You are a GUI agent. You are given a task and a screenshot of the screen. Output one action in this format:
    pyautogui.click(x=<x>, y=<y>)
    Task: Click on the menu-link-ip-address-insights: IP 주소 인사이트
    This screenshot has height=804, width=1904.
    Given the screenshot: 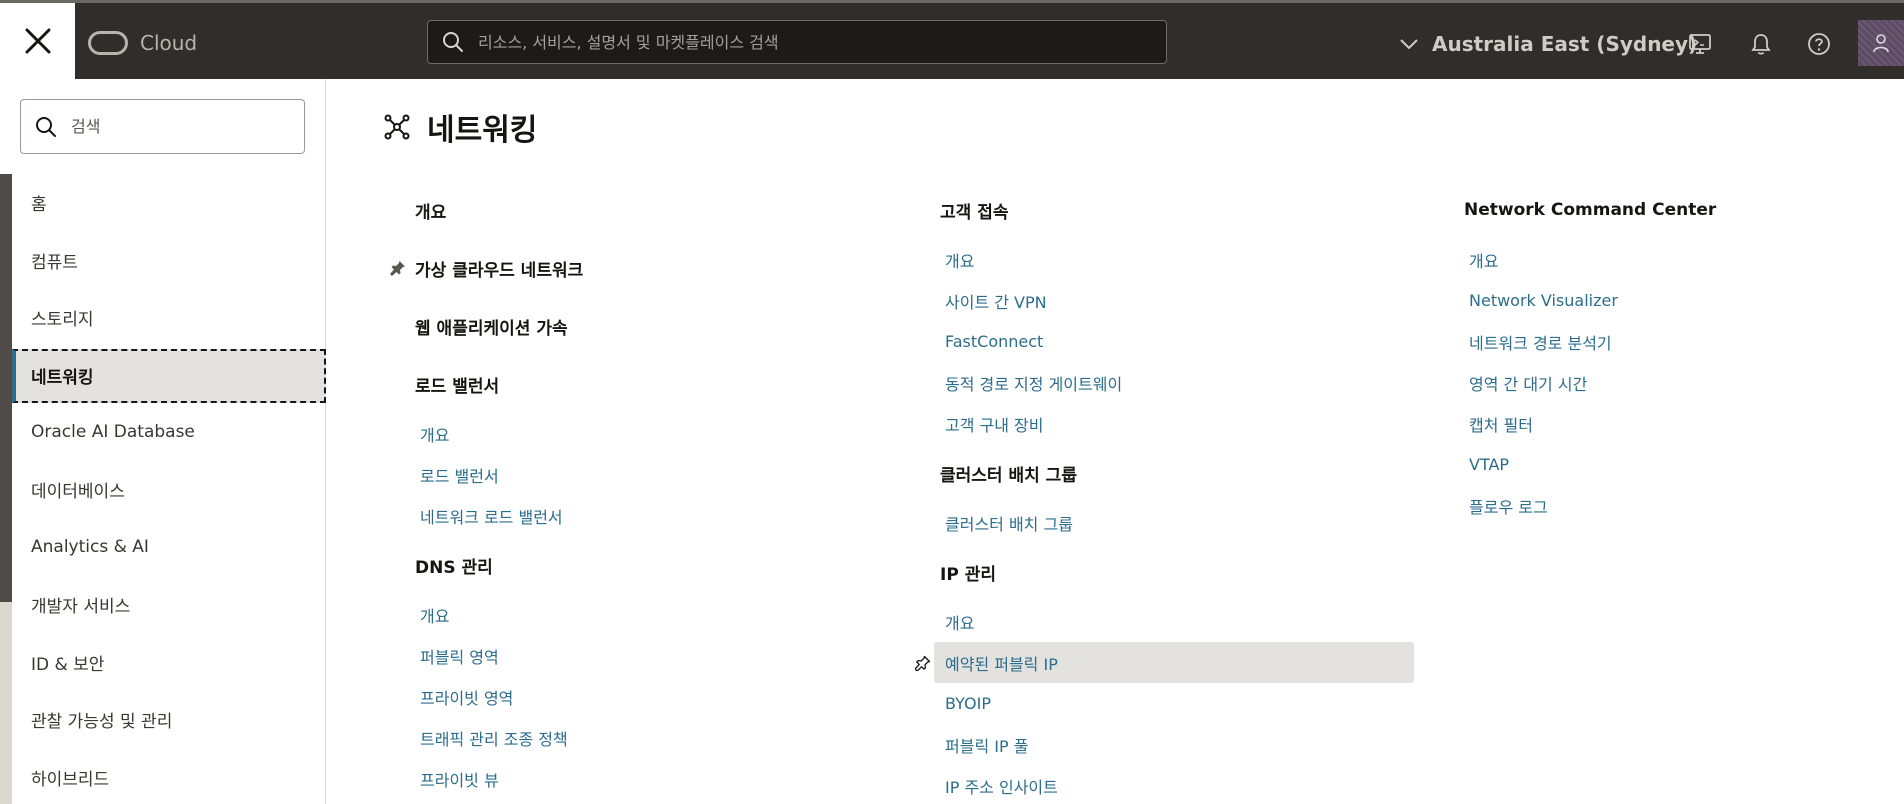 What is the action you would take?
    pyautogui.click(x=1182, y=784)
    